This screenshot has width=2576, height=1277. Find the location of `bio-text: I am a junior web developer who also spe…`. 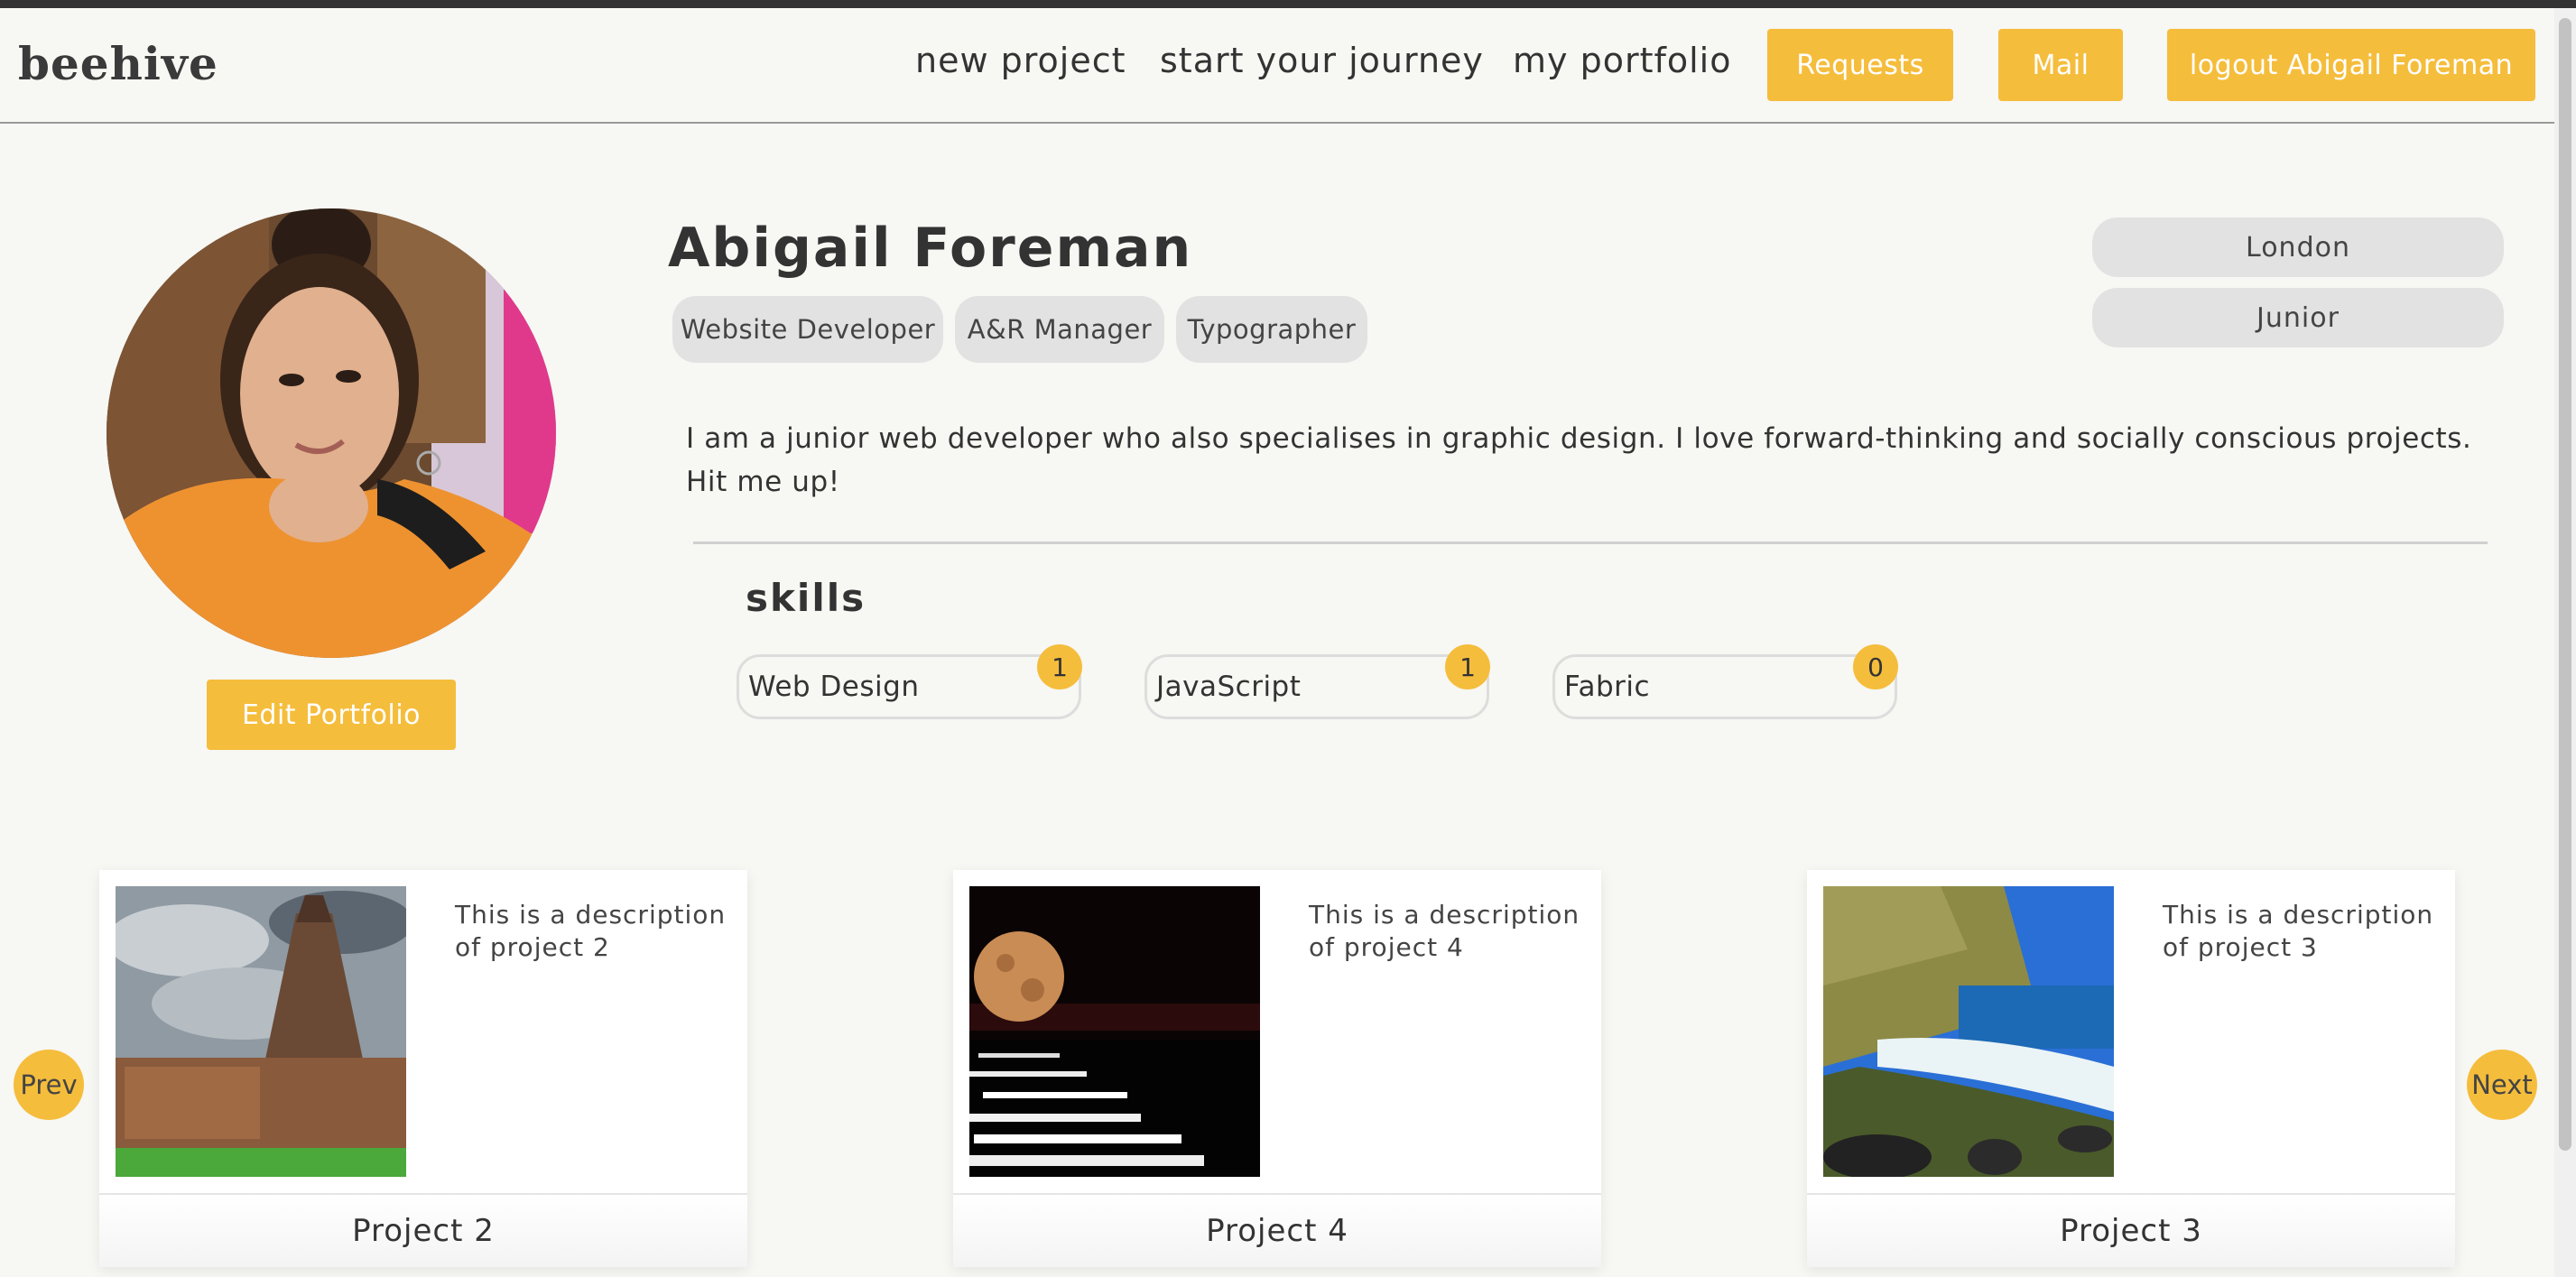

bio-text: I am a junior web developer who also spe… is located at coordinates (1579, 460).